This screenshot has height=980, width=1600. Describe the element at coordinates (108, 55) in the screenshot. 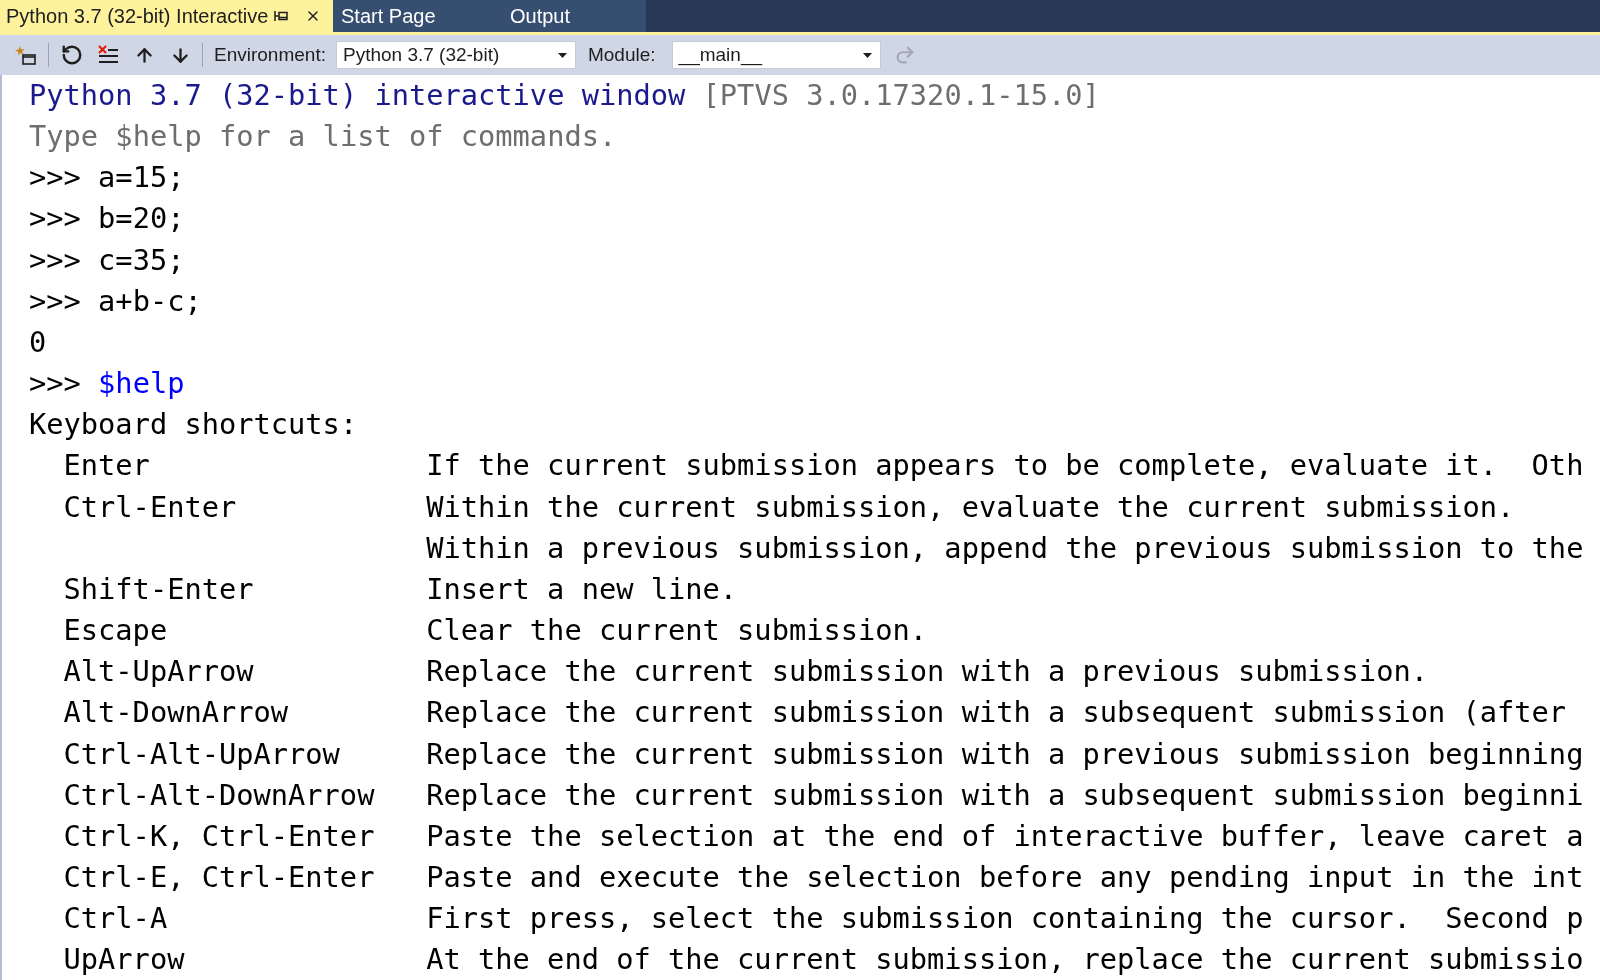

I see `list-x-icon` at that location.